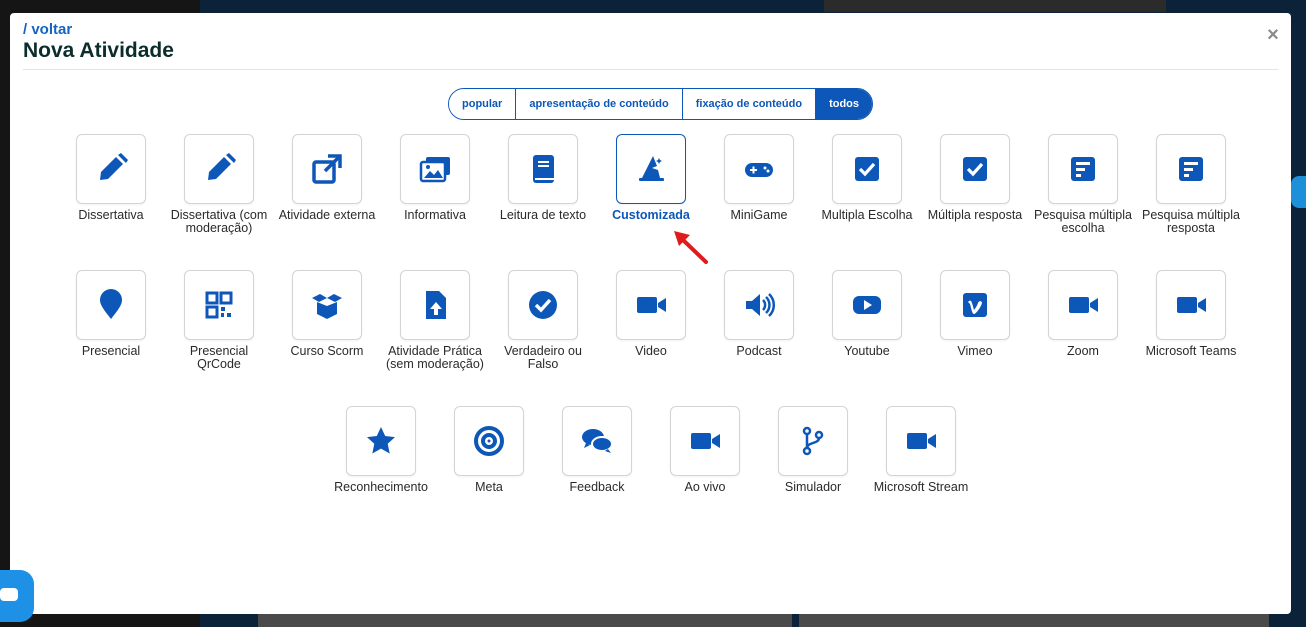  I want to click on activity-tile-meta: Meta, so click(489, 450).